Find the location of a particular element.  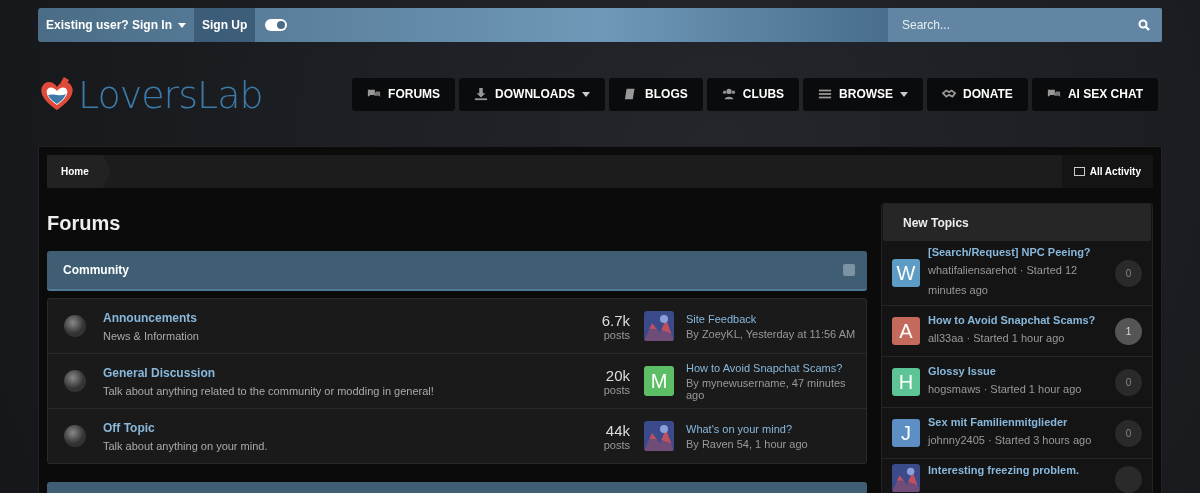

last-post-link: Site Feedback is located at coordinates (721, 318).